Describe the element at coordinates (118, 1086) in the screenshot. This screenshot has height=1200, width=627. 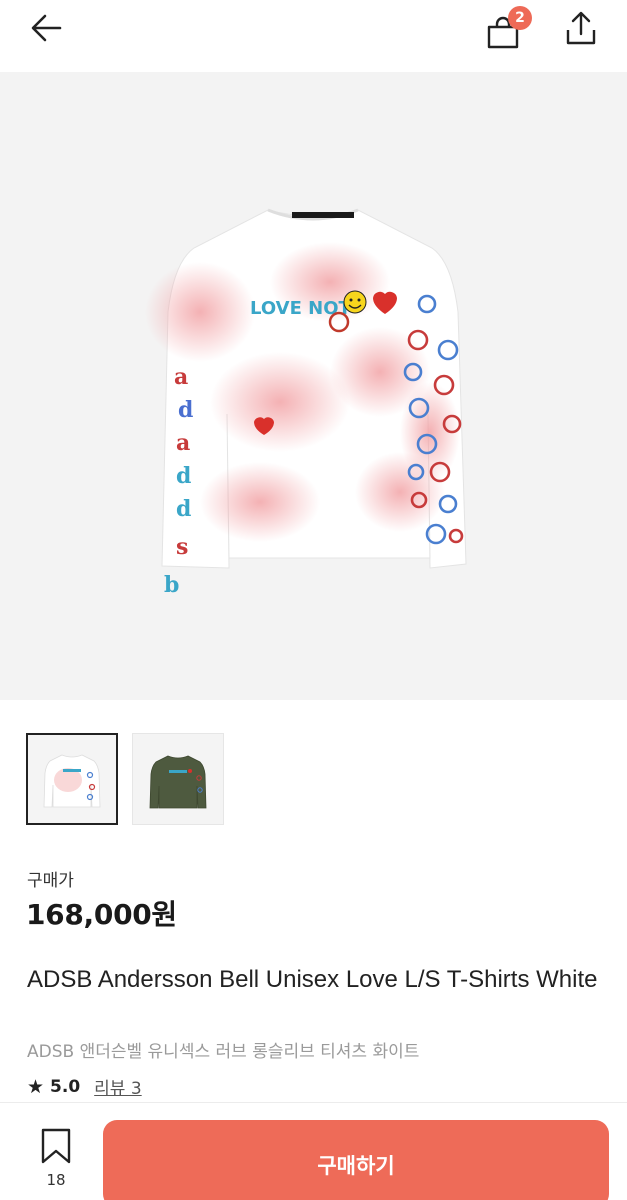
I see `review-link: 리뷰 3` at that location.